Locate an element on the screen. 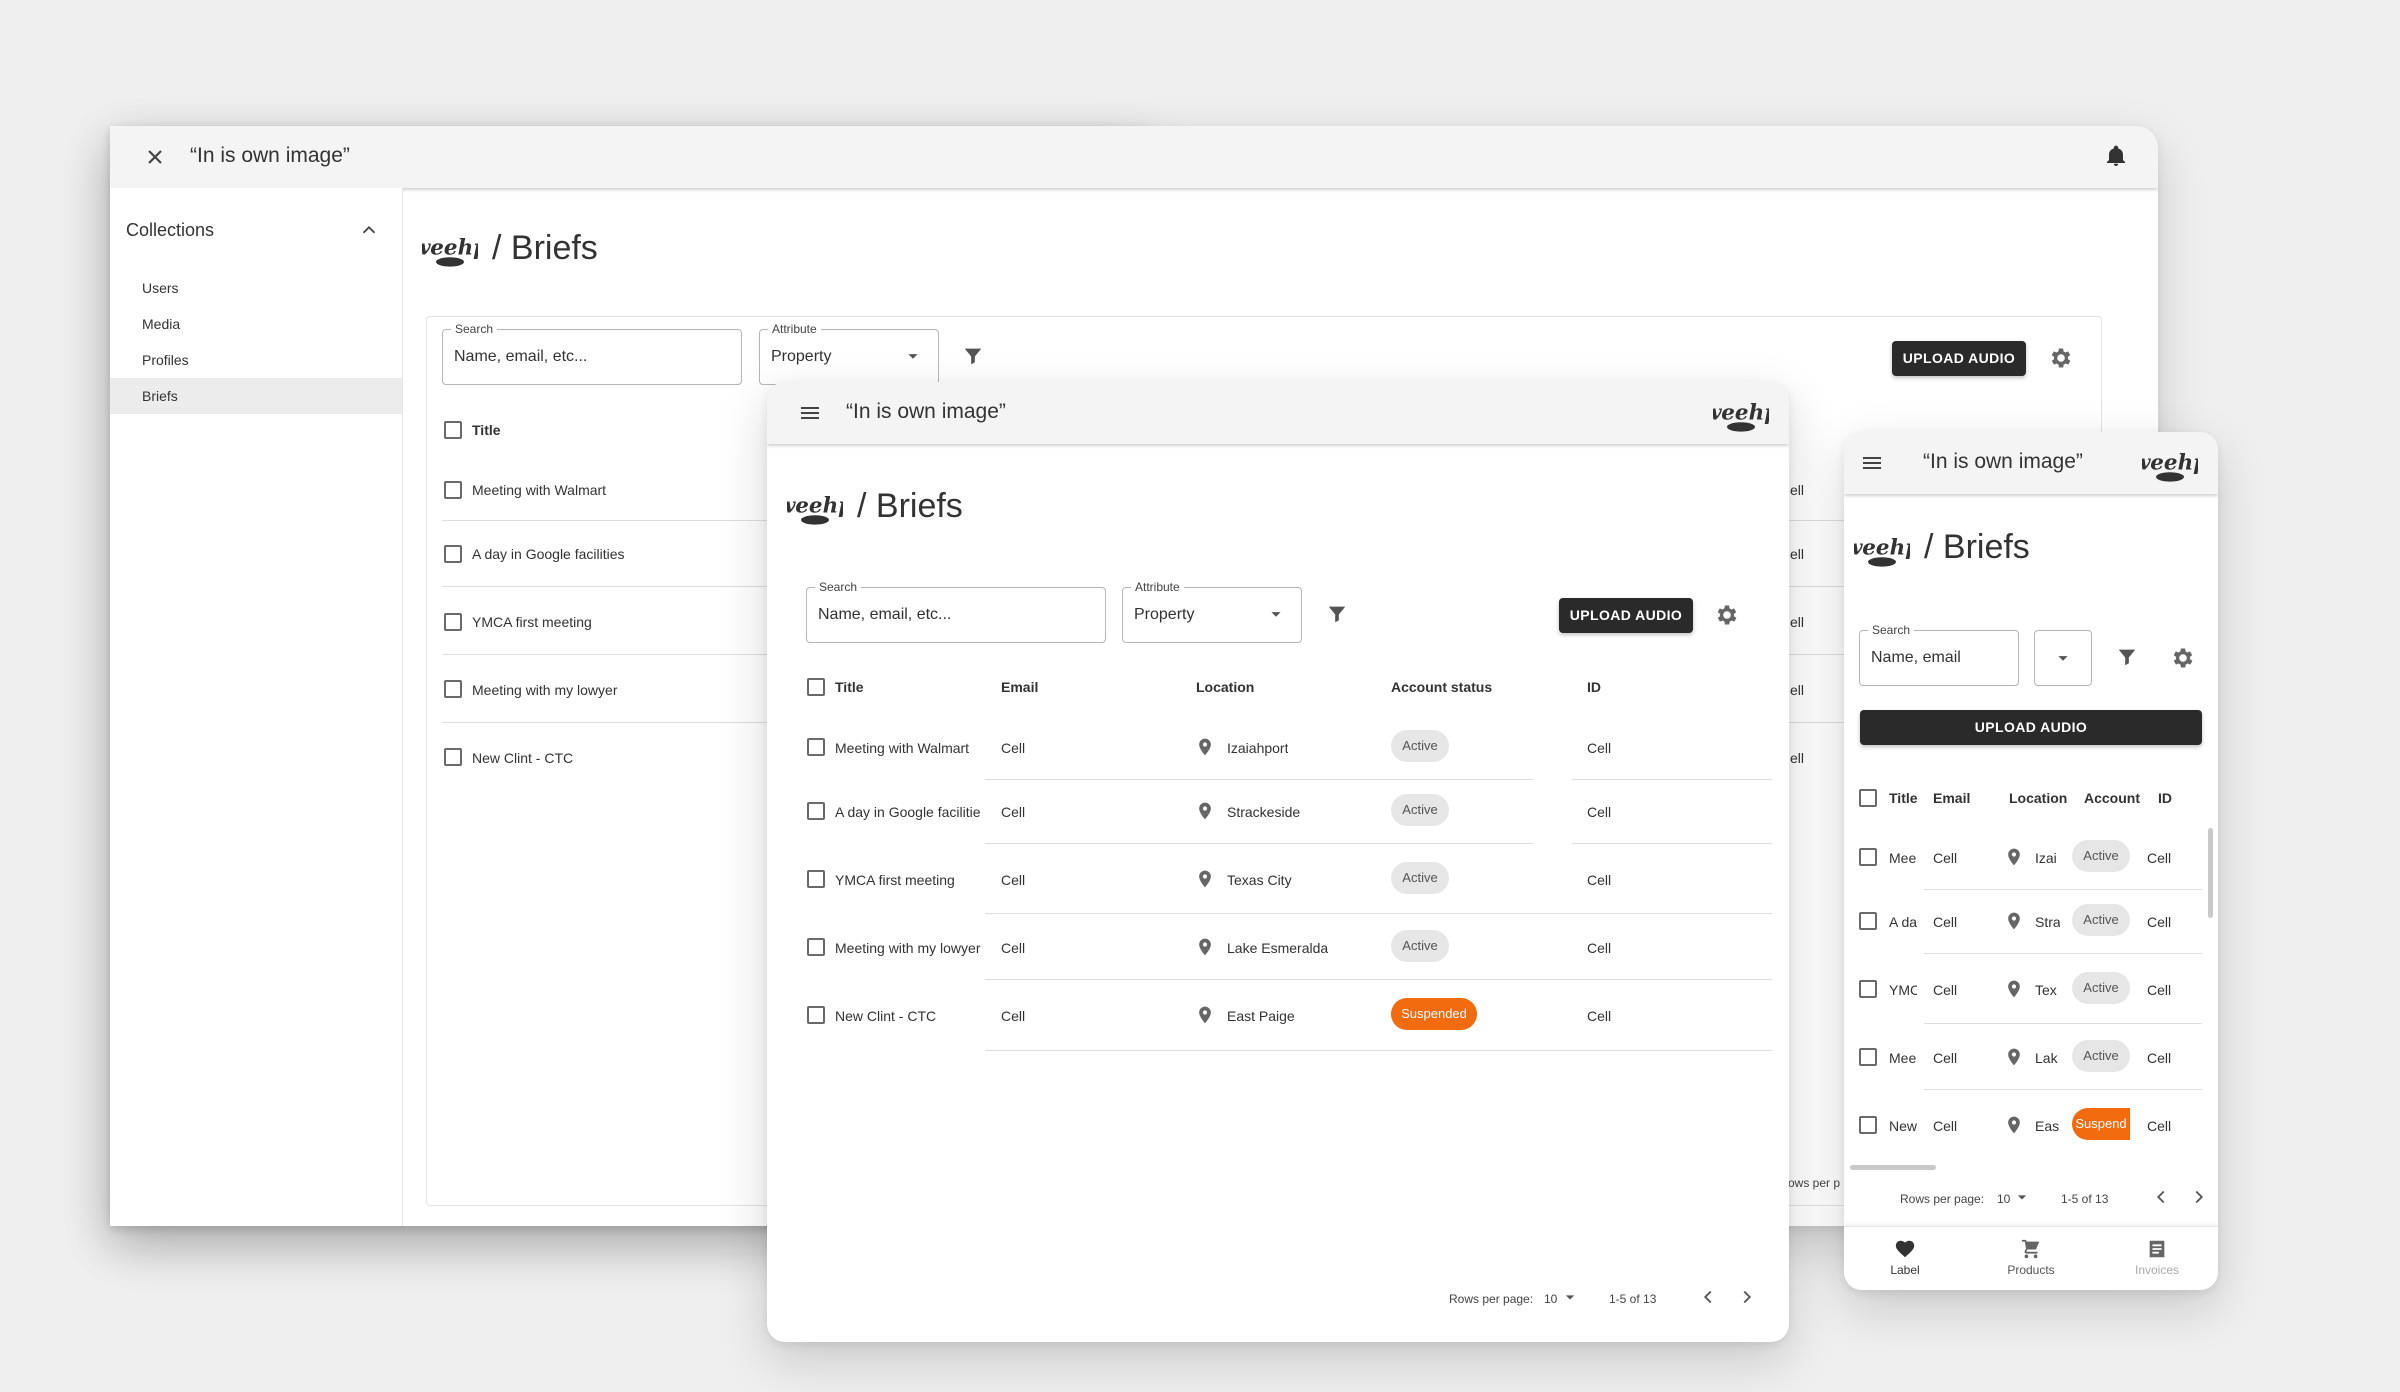 The width and height of the screenshot is (2400, 1392). row-location: Eas is located at coordinates (2047, 1126).